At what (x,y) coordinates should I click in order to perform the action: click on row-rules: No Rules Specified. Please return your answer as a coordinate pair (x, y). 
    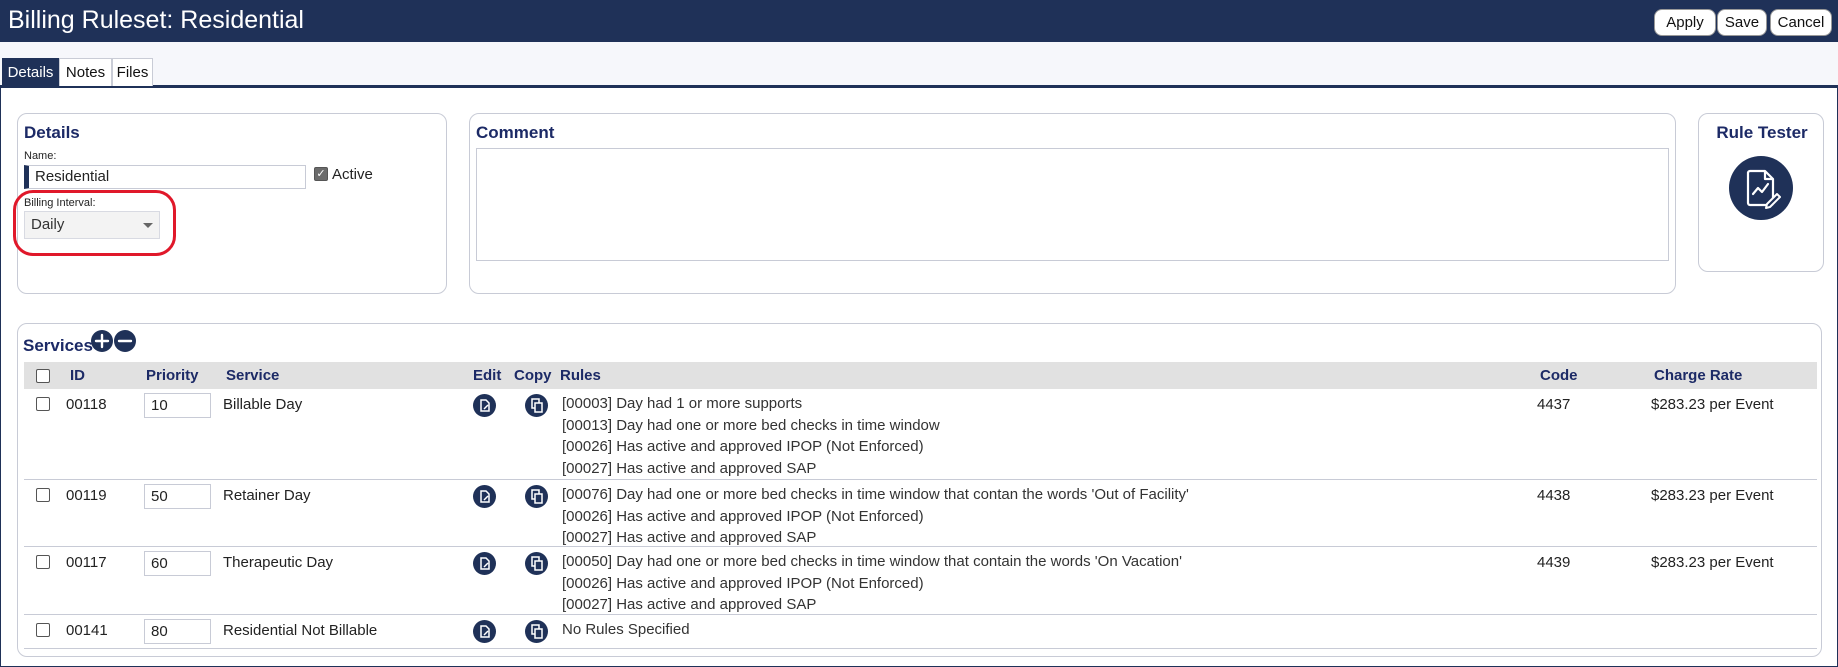
    Looking at the image, I should click on (626, 630).